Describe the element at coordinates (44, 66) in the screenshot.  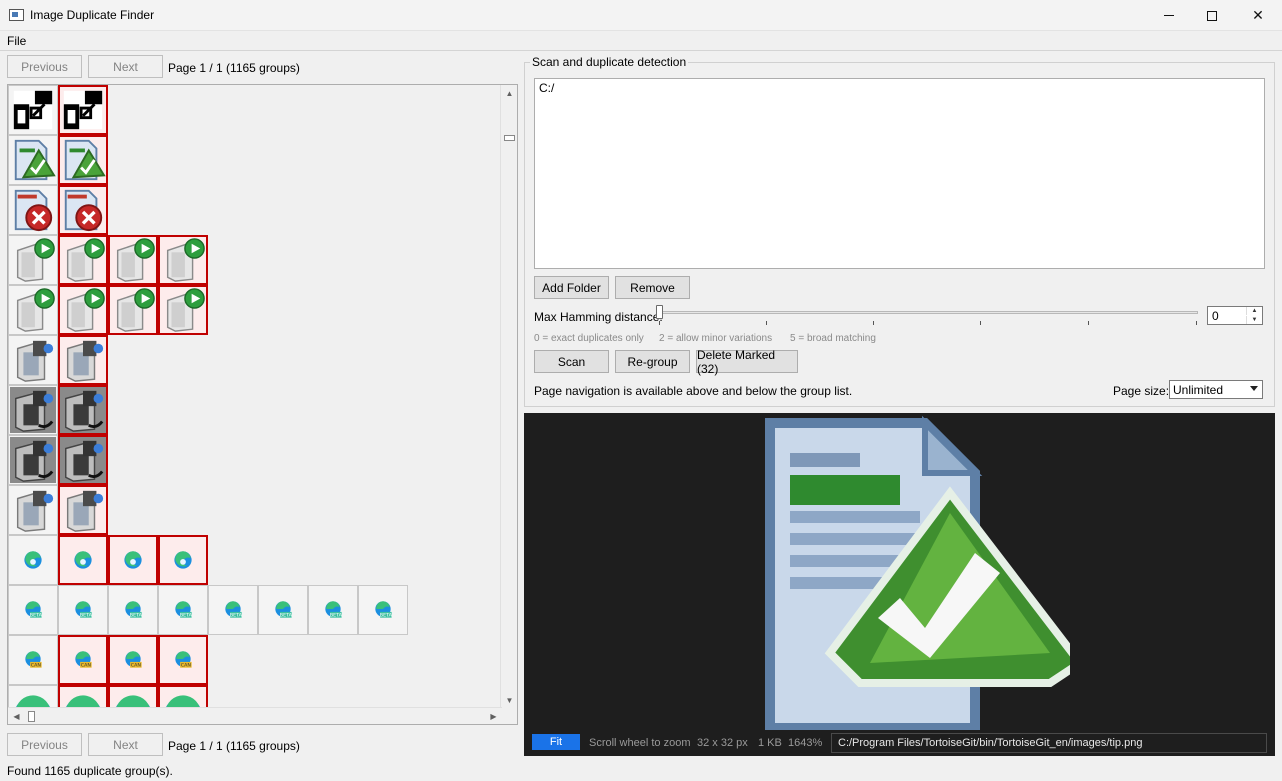
I see `previous-page-button-top: Previous` at that location.